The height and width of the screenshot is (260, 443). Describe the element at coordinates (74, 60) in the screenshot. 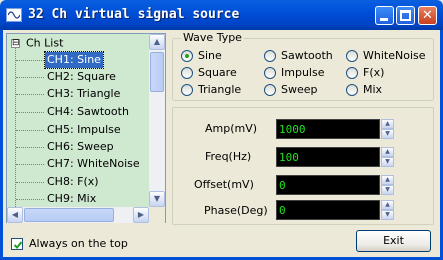

I see `tree-item-ch1: CH1: Sine` at that location.